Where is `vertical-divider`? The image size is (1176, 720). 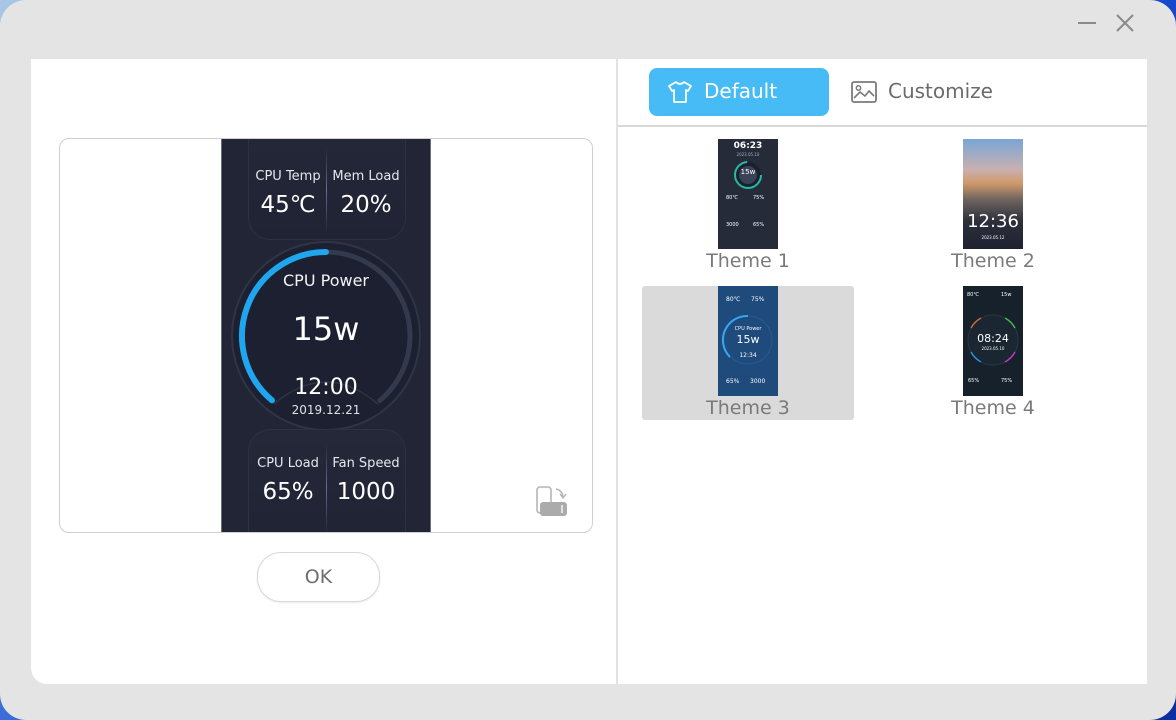 vertical-divider is located at coordinates (617, 371).